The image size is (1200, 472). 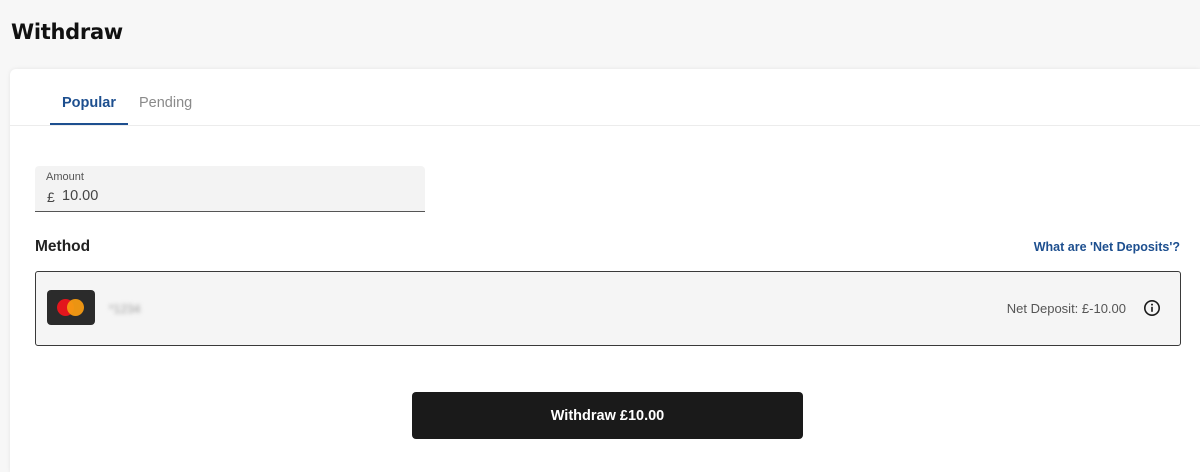 What do you see at coordinates (67, 32) in the screenshot?
I see `page-title: Withdraw` at bounding box center [67, 32].